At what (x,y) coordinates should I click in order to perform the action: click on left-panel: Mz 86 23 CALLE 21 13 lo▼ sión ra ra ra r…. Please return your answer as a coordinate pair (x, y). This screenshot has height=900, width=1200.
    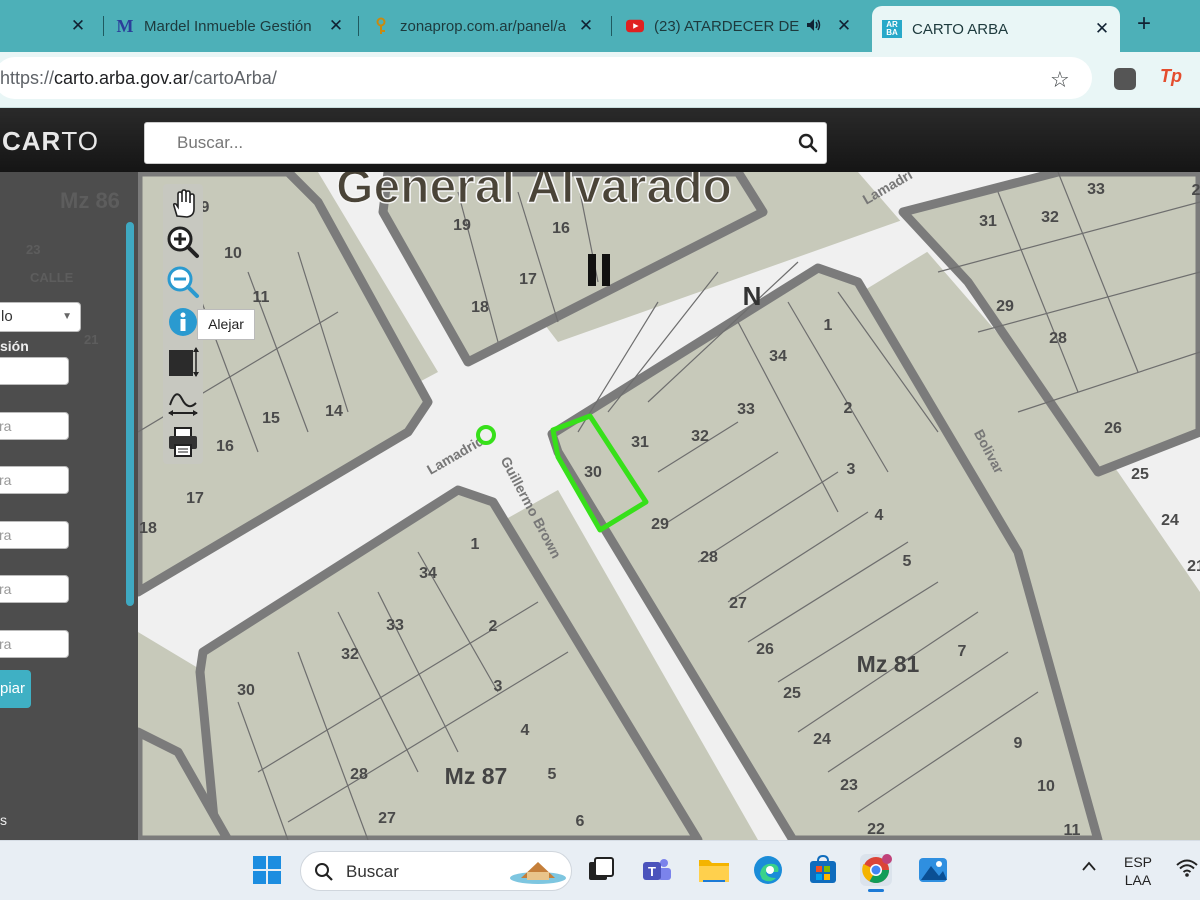
    Looking at the image, I should click on (69, 506).